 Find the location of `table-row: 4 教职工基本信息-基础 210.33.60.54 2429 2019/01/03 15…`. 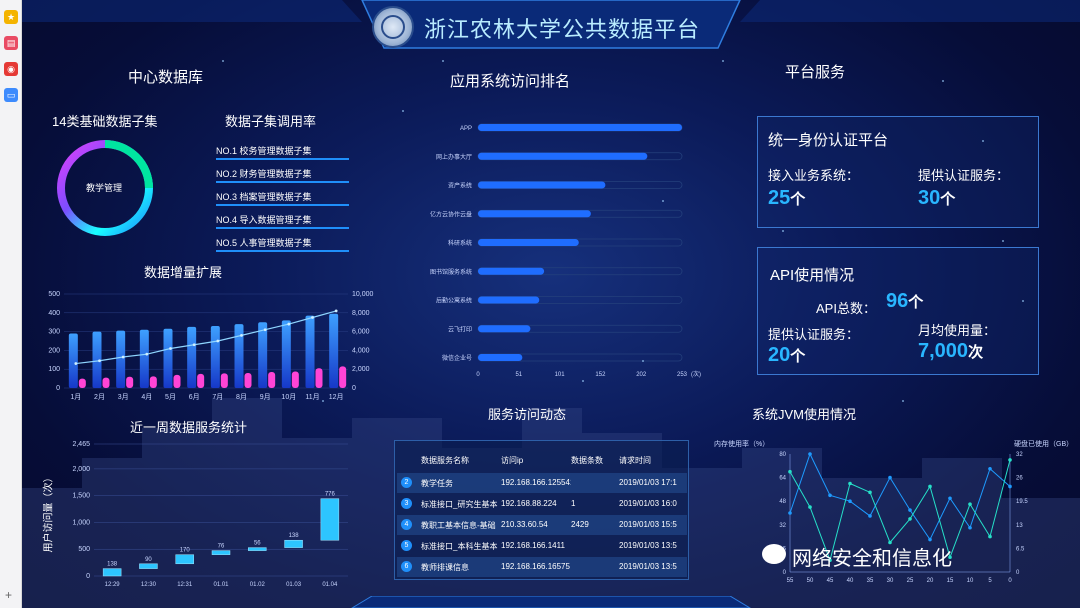

table-row: 4 教职工基本信息-基础 210.33.60.54 2429 2019/01/03 15… is located at coordinates (542, 525).